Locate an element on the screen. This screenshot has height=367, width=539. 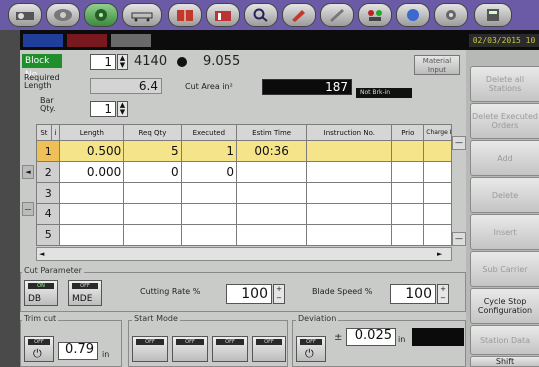
estim-time-cell: 00:36 is located at coordinates (272, 151).